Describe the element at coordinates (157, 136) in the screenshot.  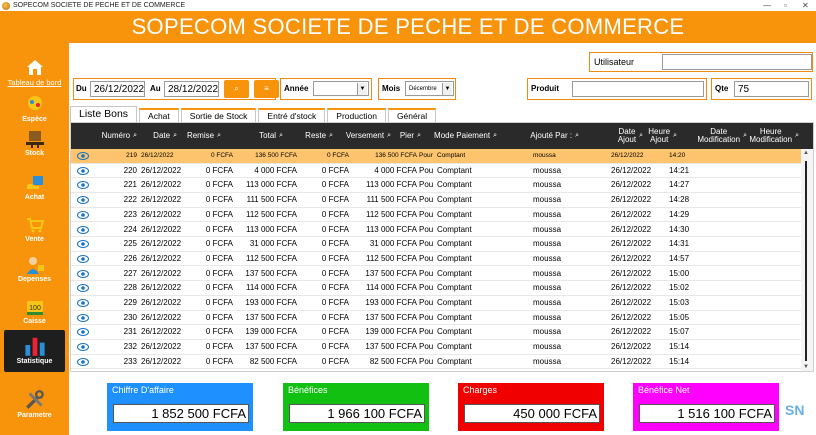
I see `column-header: Date ⌕` at that location.